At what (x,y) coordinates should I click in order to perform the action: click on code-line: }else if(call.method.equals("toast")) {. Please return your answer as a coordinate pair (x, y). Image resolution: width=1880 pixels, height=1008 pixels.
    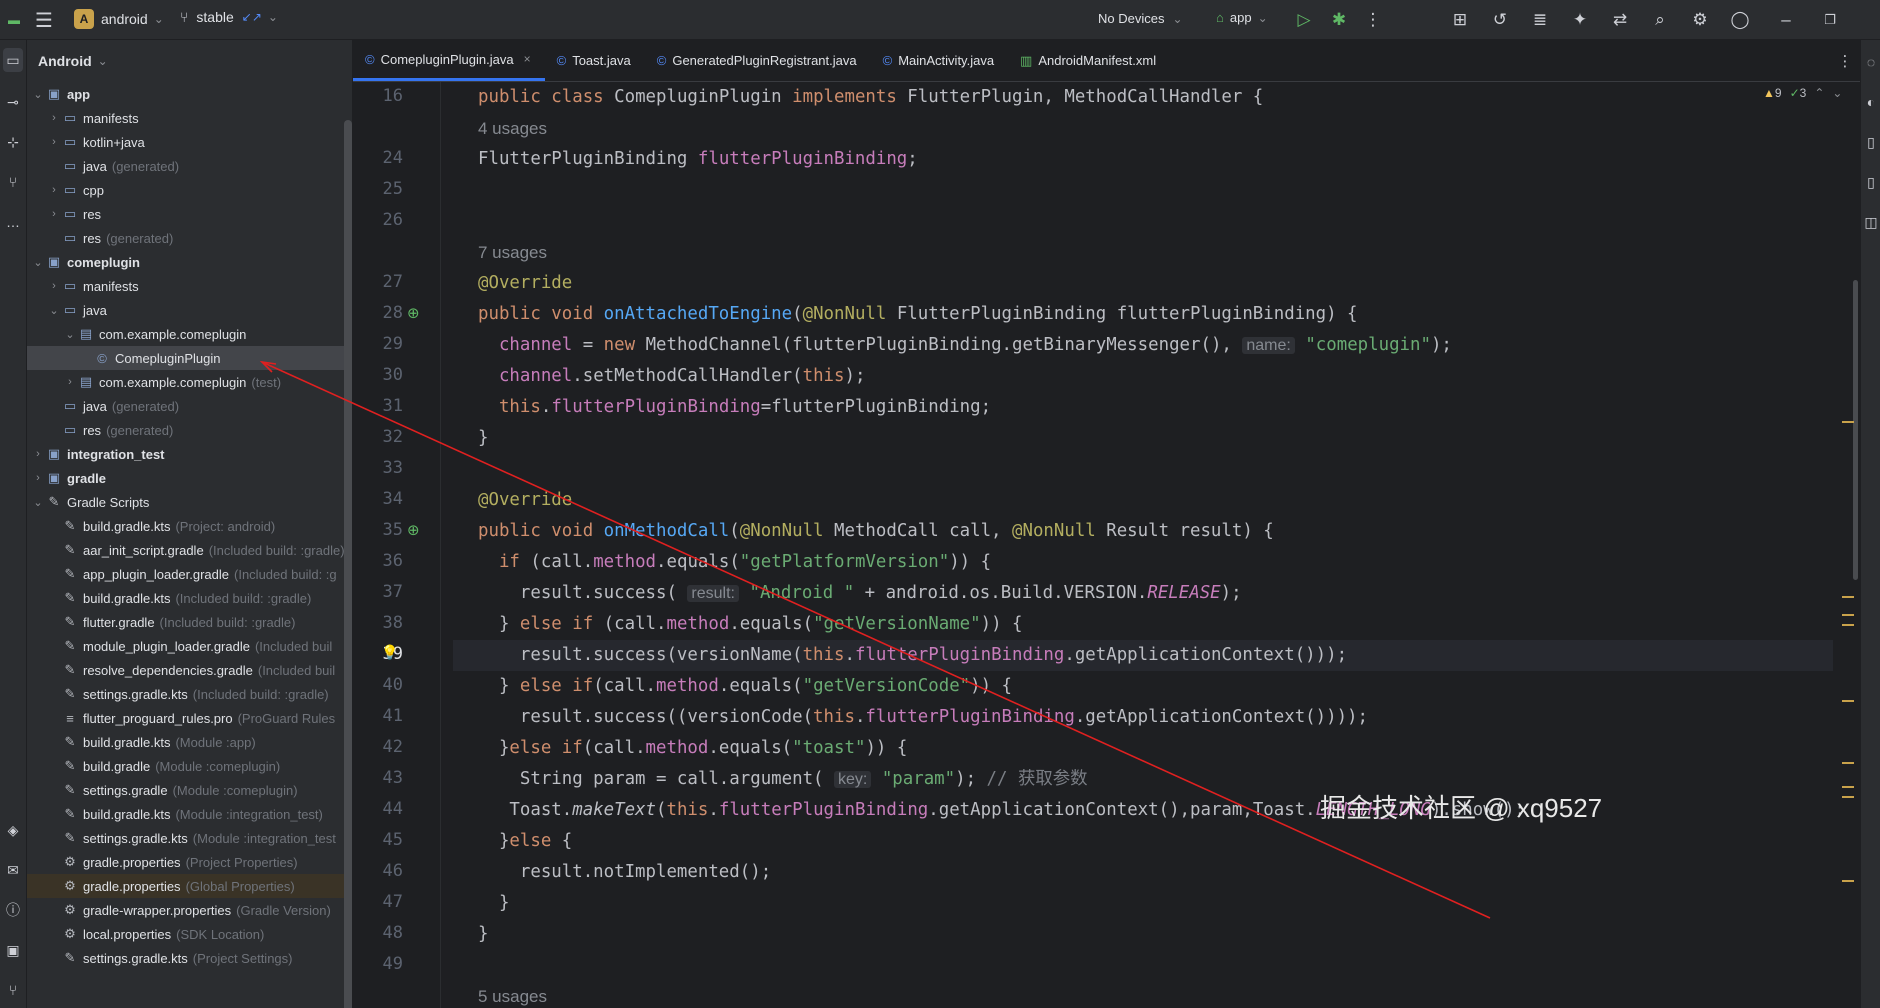
    Looking at the image, I should click on (1143, 748).